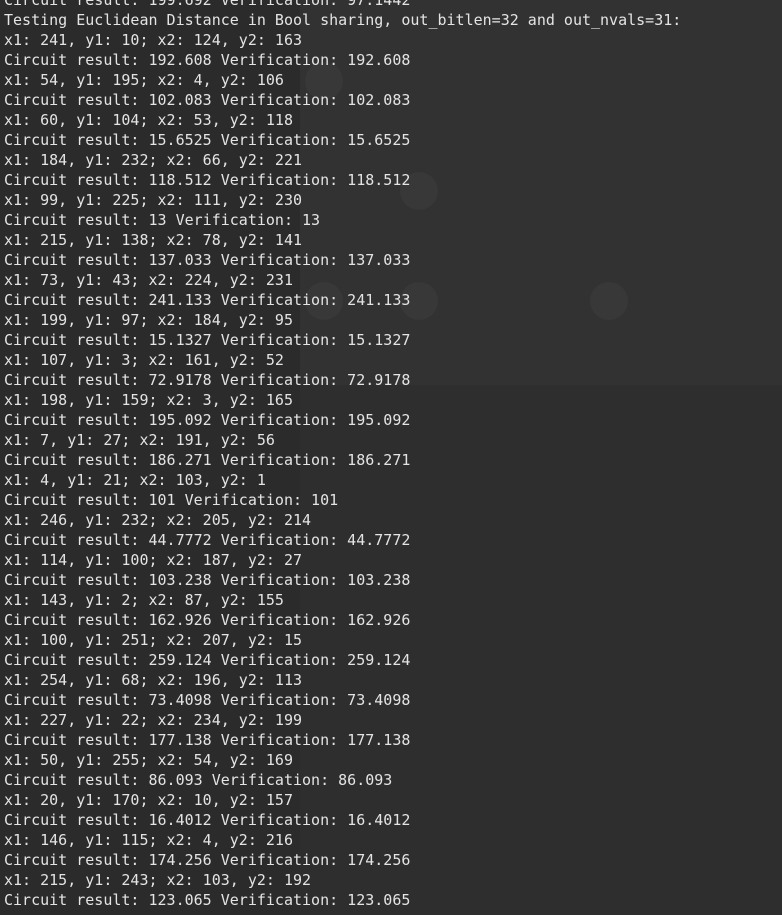 The image size is (782, 915). What do you see at coordinates (171, 500) in the screenshot?
I see `terminal-line: Circuit result: 101 Verification: 101` at bounding box center [171, 500].